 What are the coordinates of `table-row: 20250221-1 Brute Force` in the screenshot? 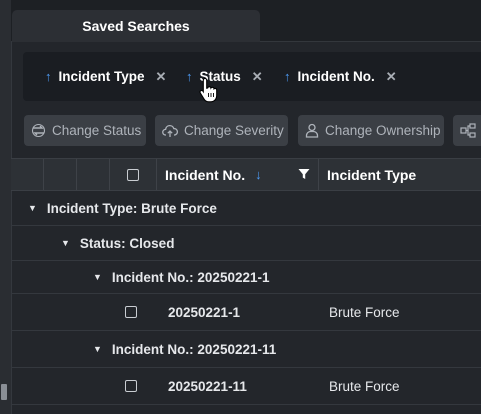 It's located at (246, 312).